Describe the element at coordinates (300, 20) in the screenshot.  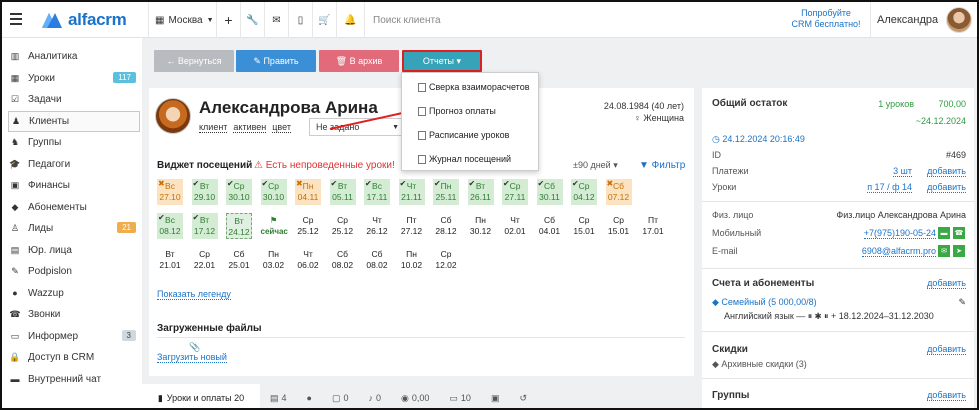
I see `mobile-icon: ▯` at that location.